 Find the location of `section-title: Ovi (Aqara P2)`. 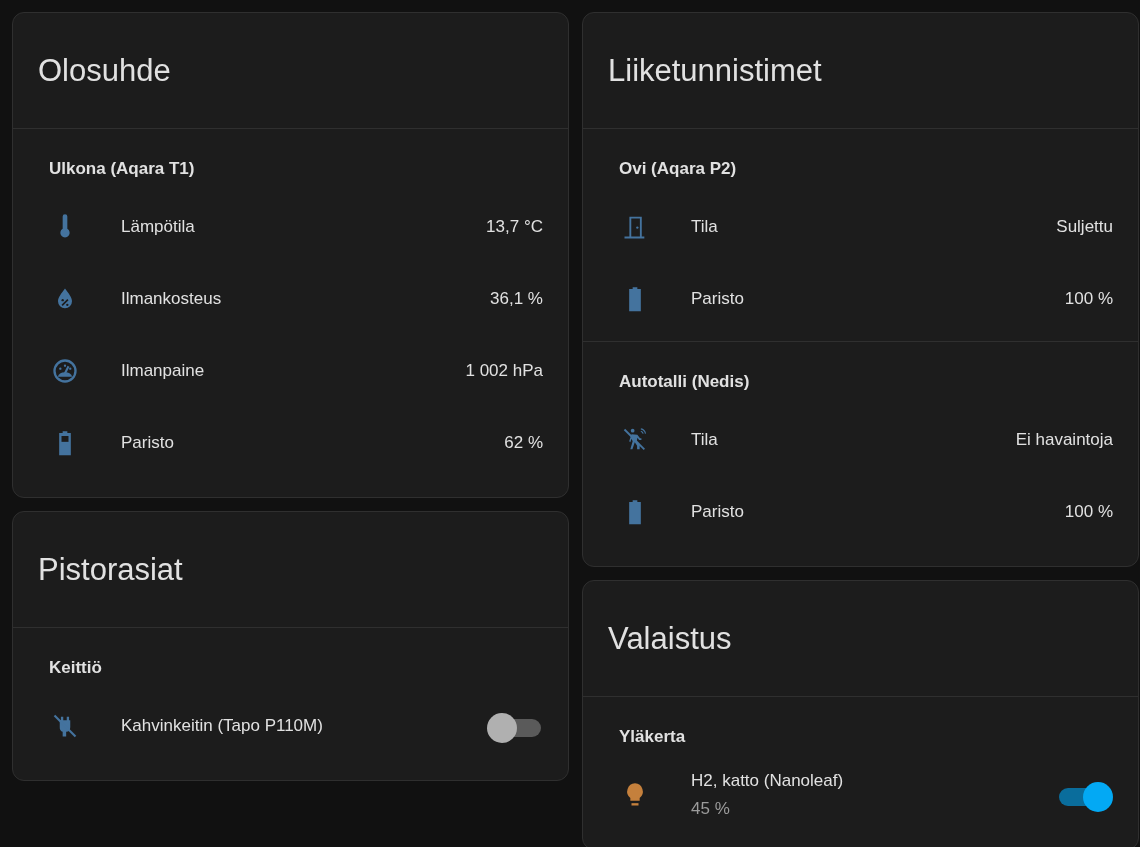

section-title: Ovi (Aqara P2) is located at coordinates (677, 169).